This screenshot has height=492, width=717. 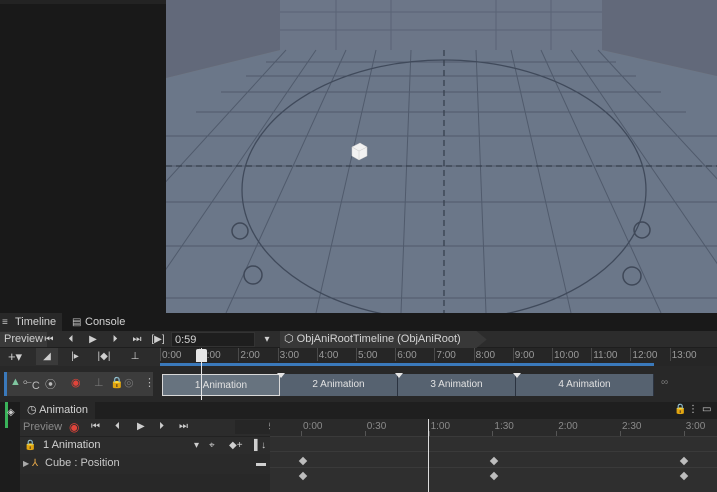 I want to click on ruler-label: 8:00, so click(x=485, y=355).